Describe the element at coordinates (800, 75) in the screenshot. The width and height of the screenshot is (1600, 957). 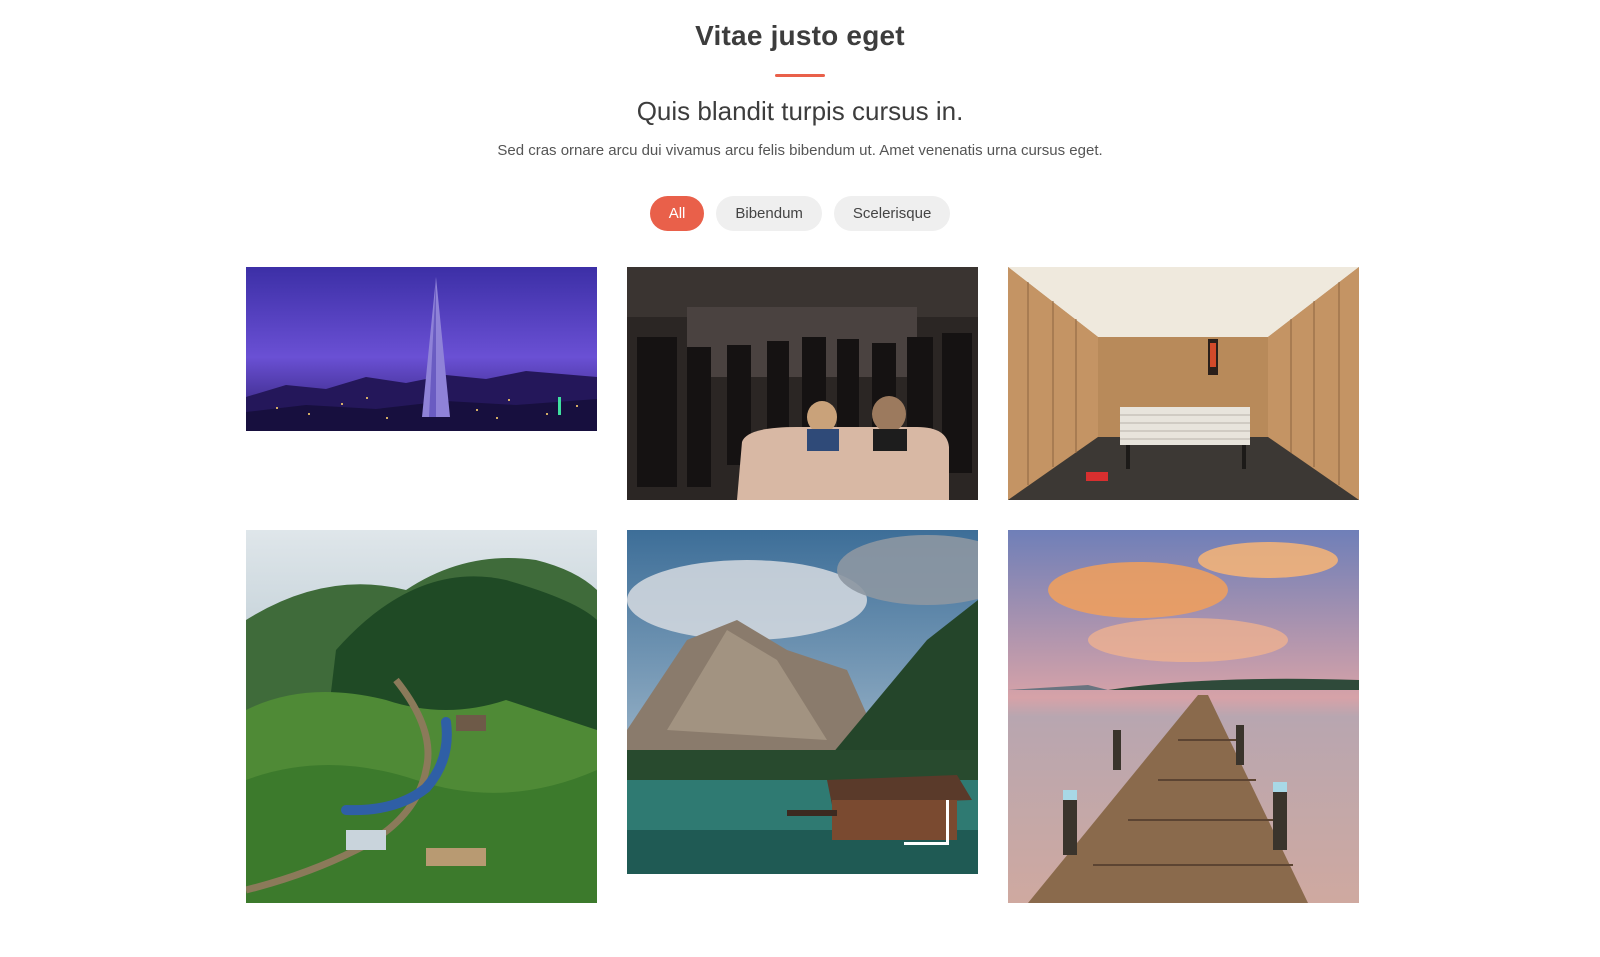
I see `title-underline` at that location.